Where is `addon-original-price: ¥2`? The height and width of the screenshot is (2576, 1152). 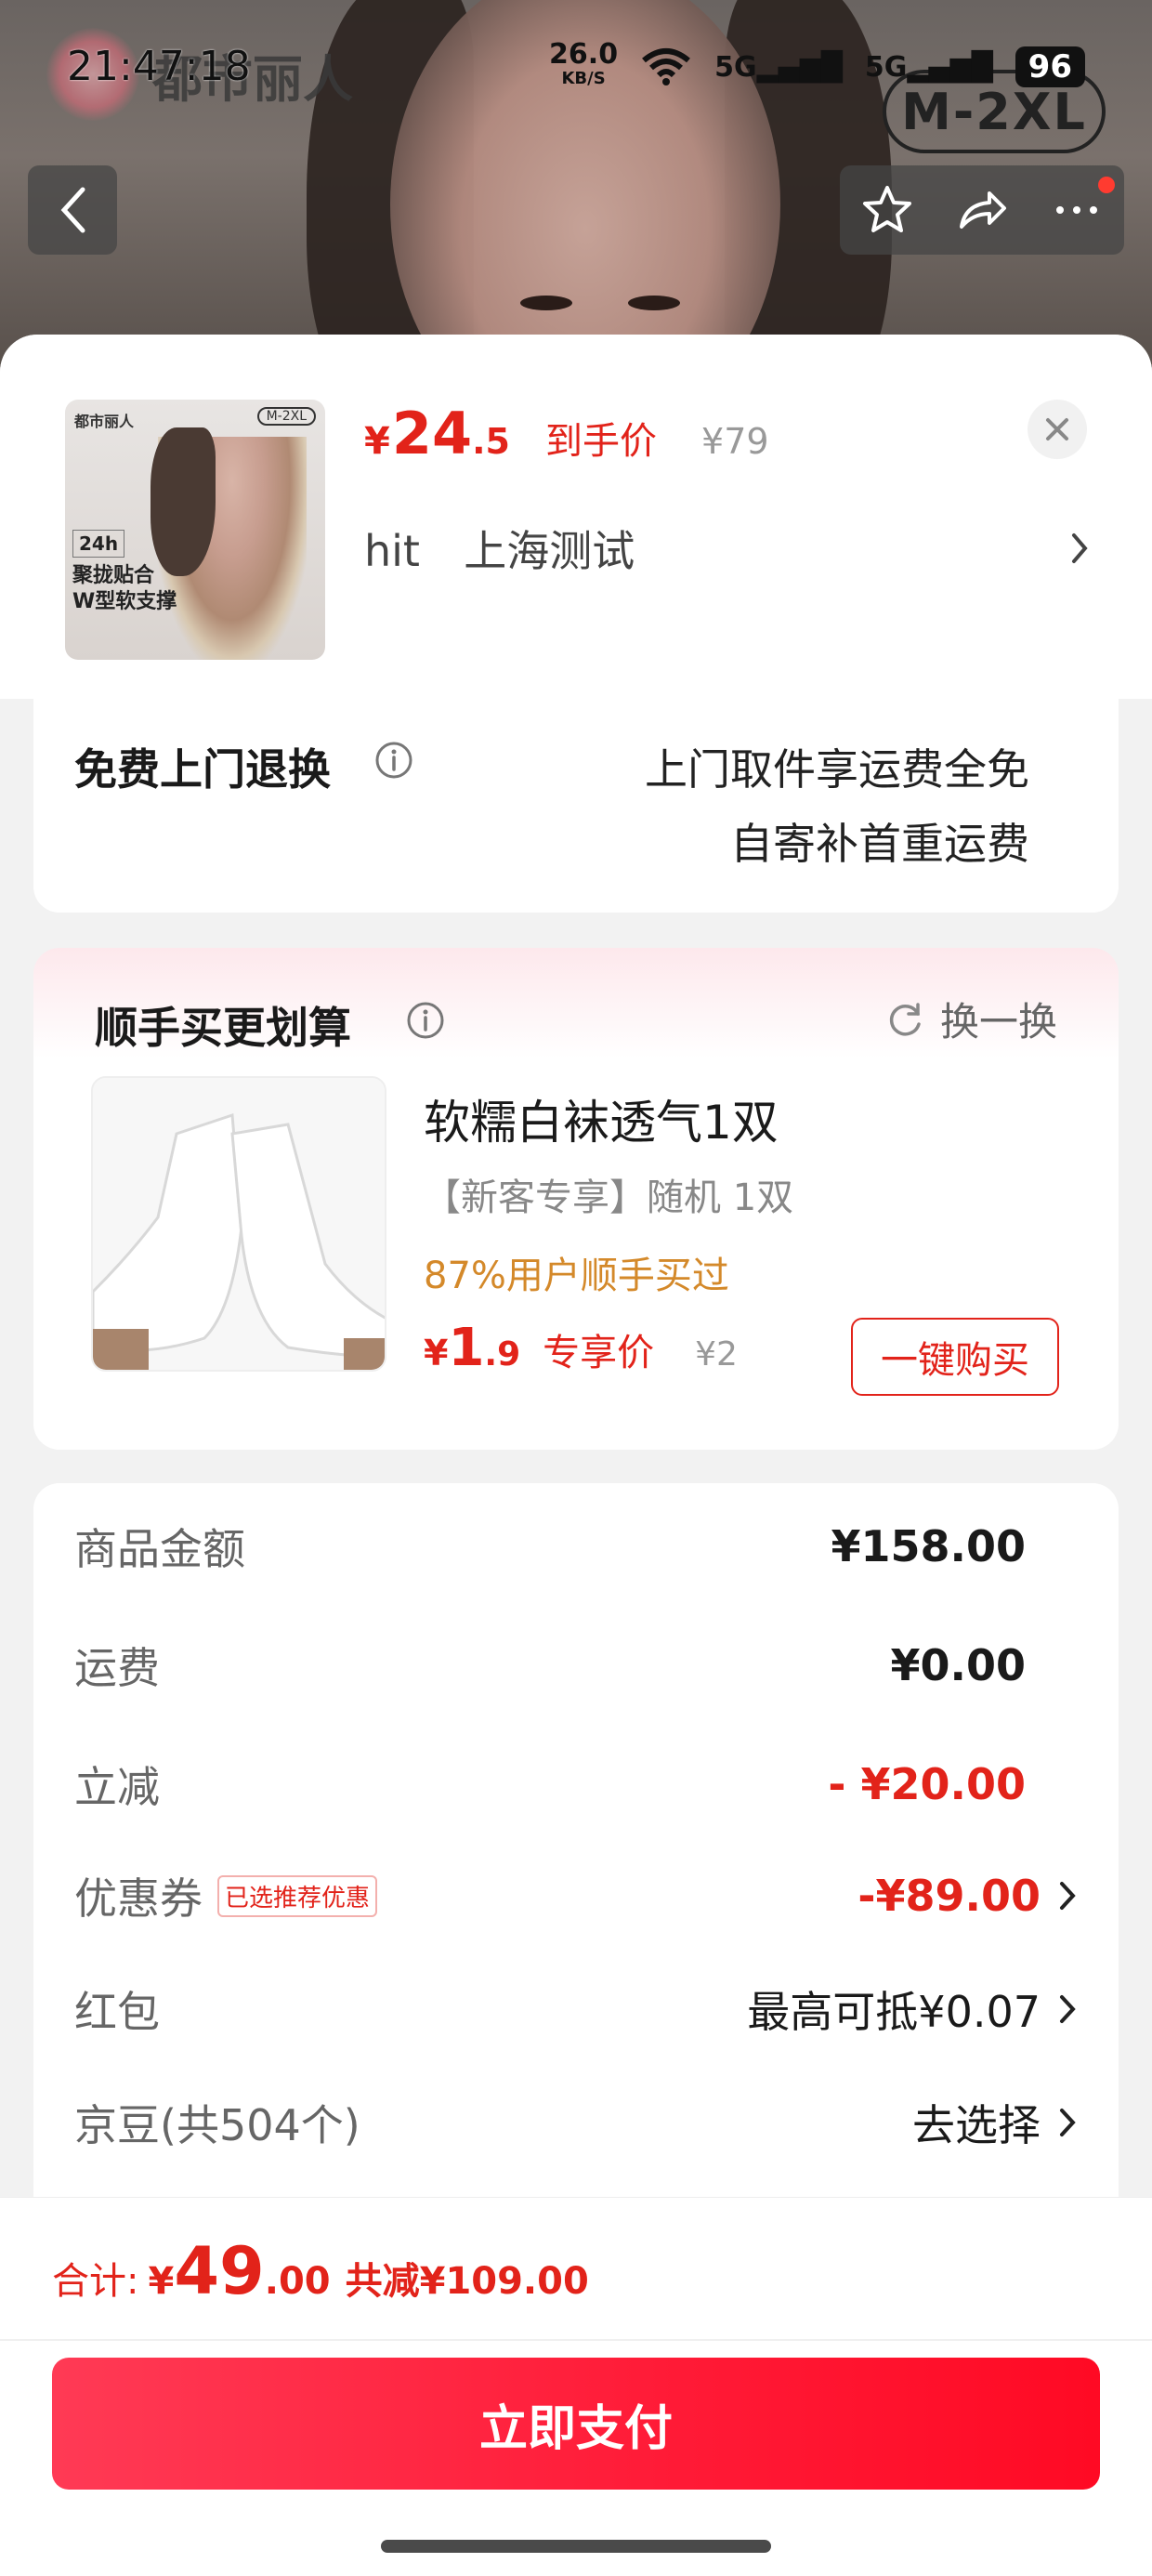 addon-original-price: ¥2 is located at coordinates (716, 1354).